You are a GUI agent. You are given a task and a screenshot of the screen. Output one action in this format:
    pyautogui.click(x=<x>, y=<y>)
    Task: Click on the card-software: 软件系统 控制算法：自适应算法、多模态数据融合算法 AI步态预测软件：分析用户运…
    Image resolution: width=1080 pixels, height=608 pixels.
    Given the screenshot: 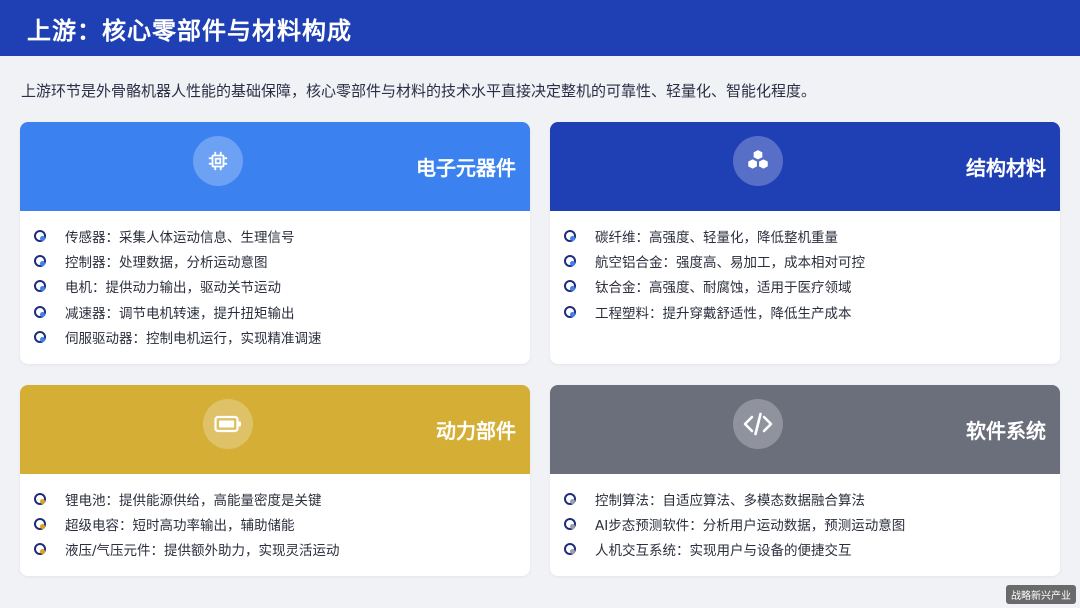 What is the action you would take?
    pyautogui.click(x=805, y=480)
    